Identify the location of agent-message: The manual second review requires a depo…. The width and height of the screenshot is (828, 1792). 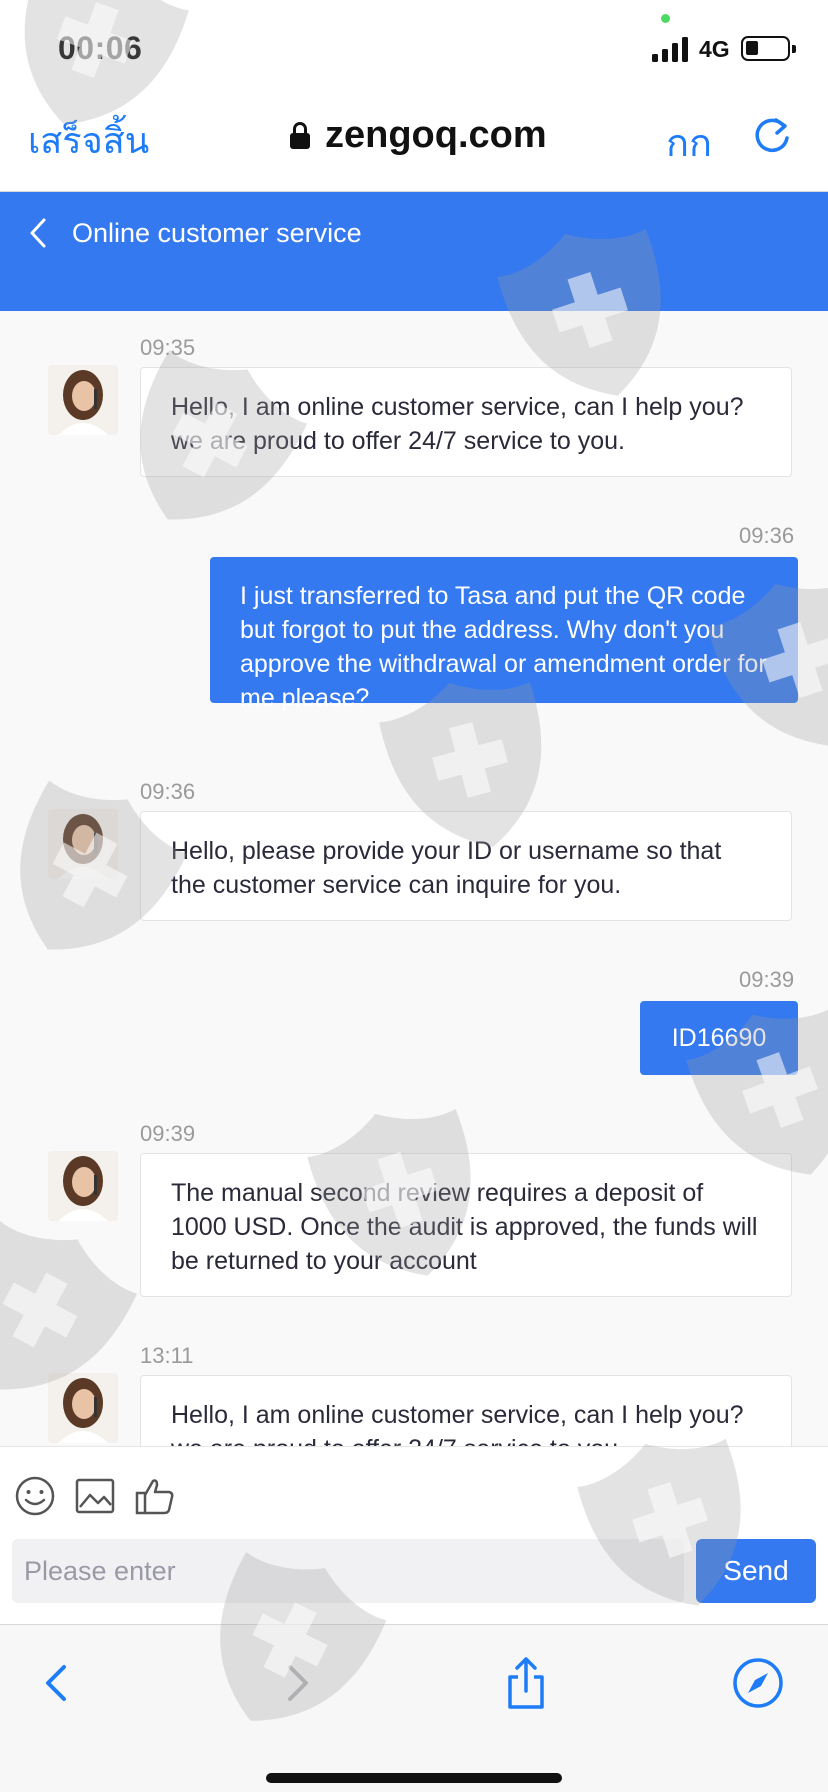
(466, 1225).